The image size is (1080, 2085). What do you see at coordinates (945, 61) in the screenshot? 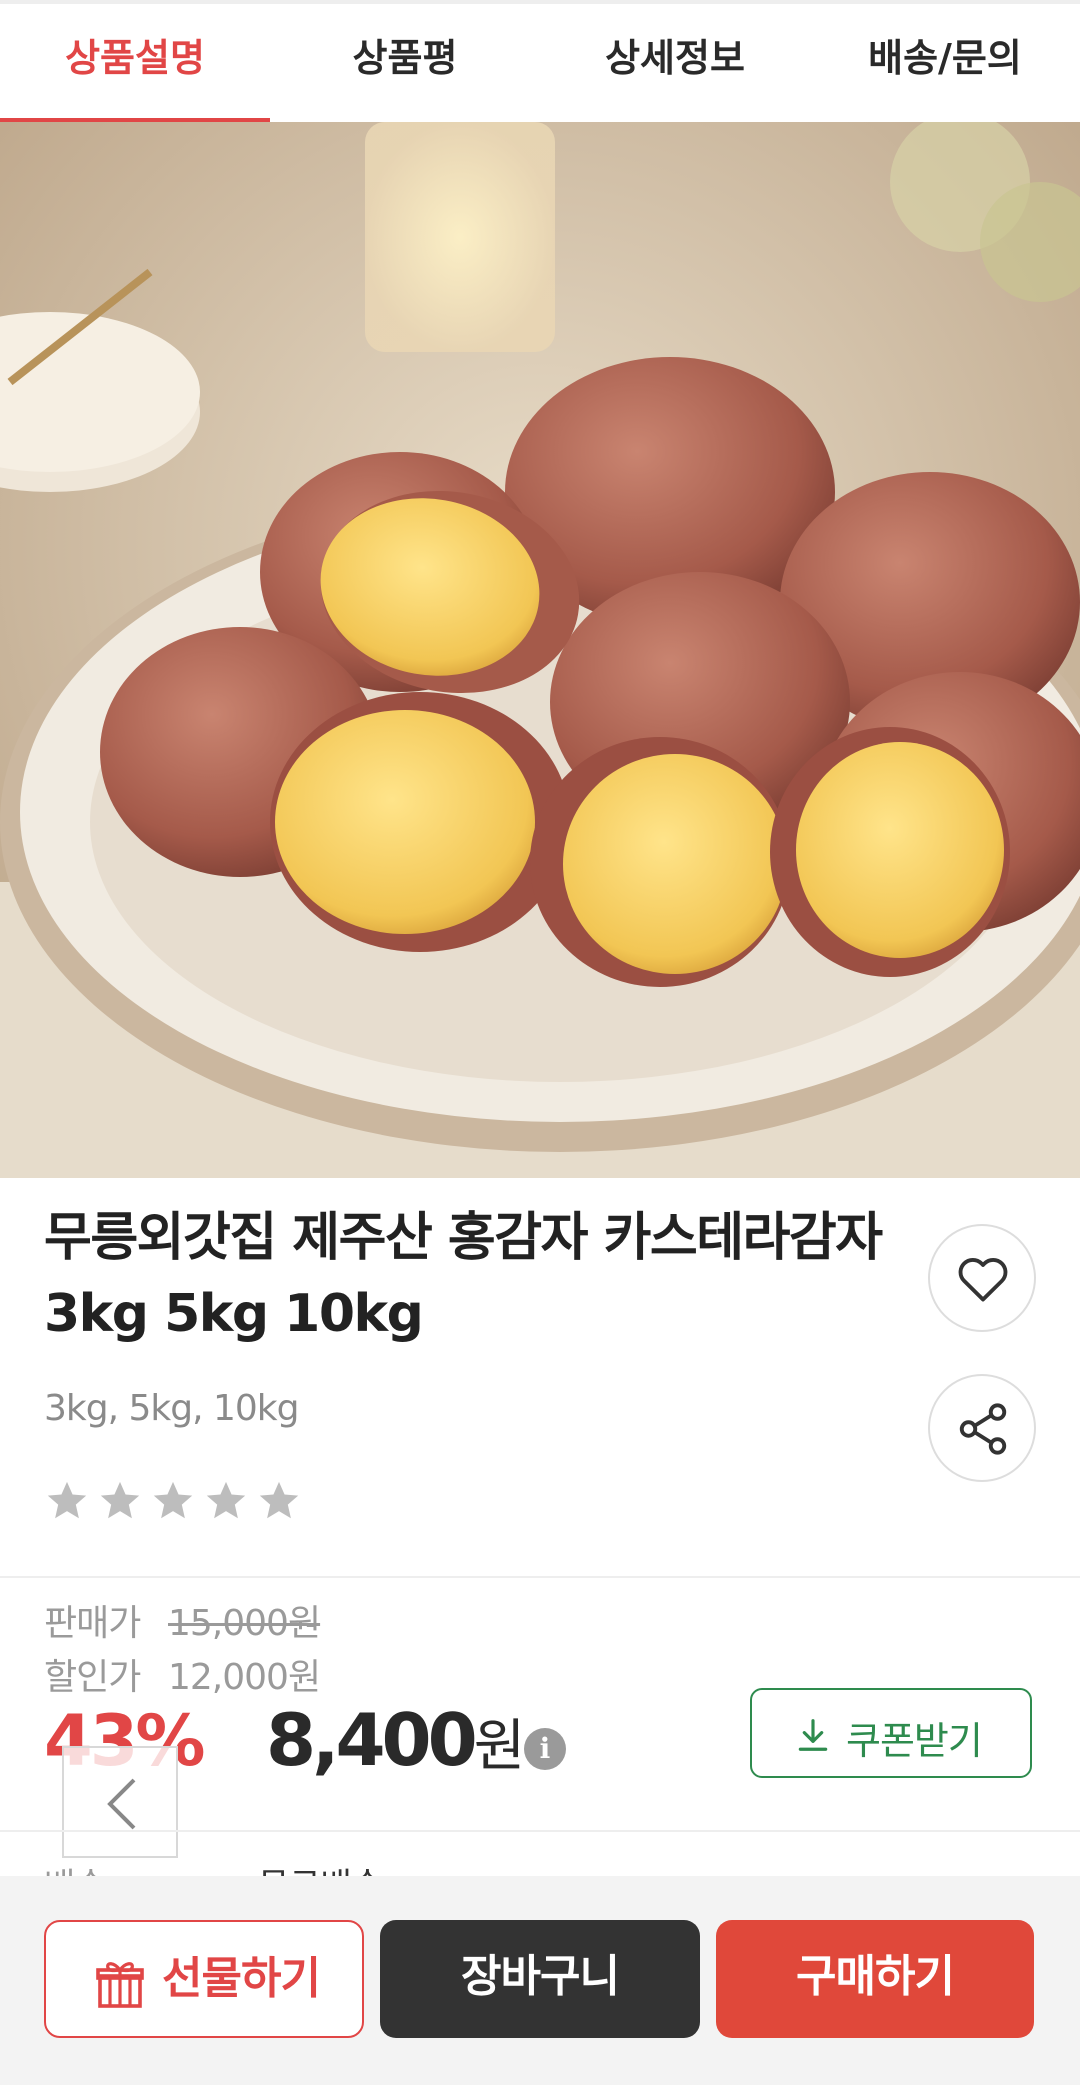
I see `tab-shipping-inquiry: 배송/문의` at bounding box center [945, 61].